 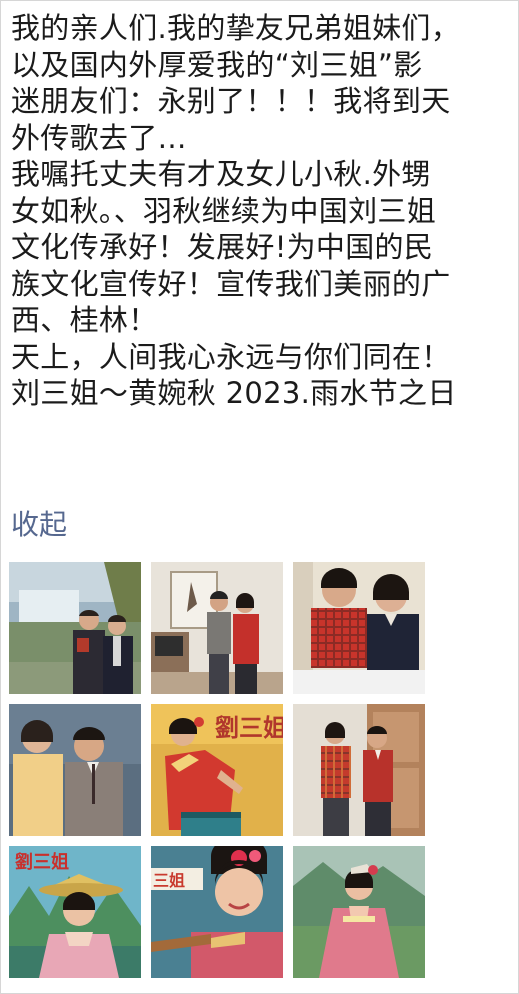 I want to click on post-line: 我嘱托丈夫有才及女儿小秋.外甥, so click(x=221, y=174).